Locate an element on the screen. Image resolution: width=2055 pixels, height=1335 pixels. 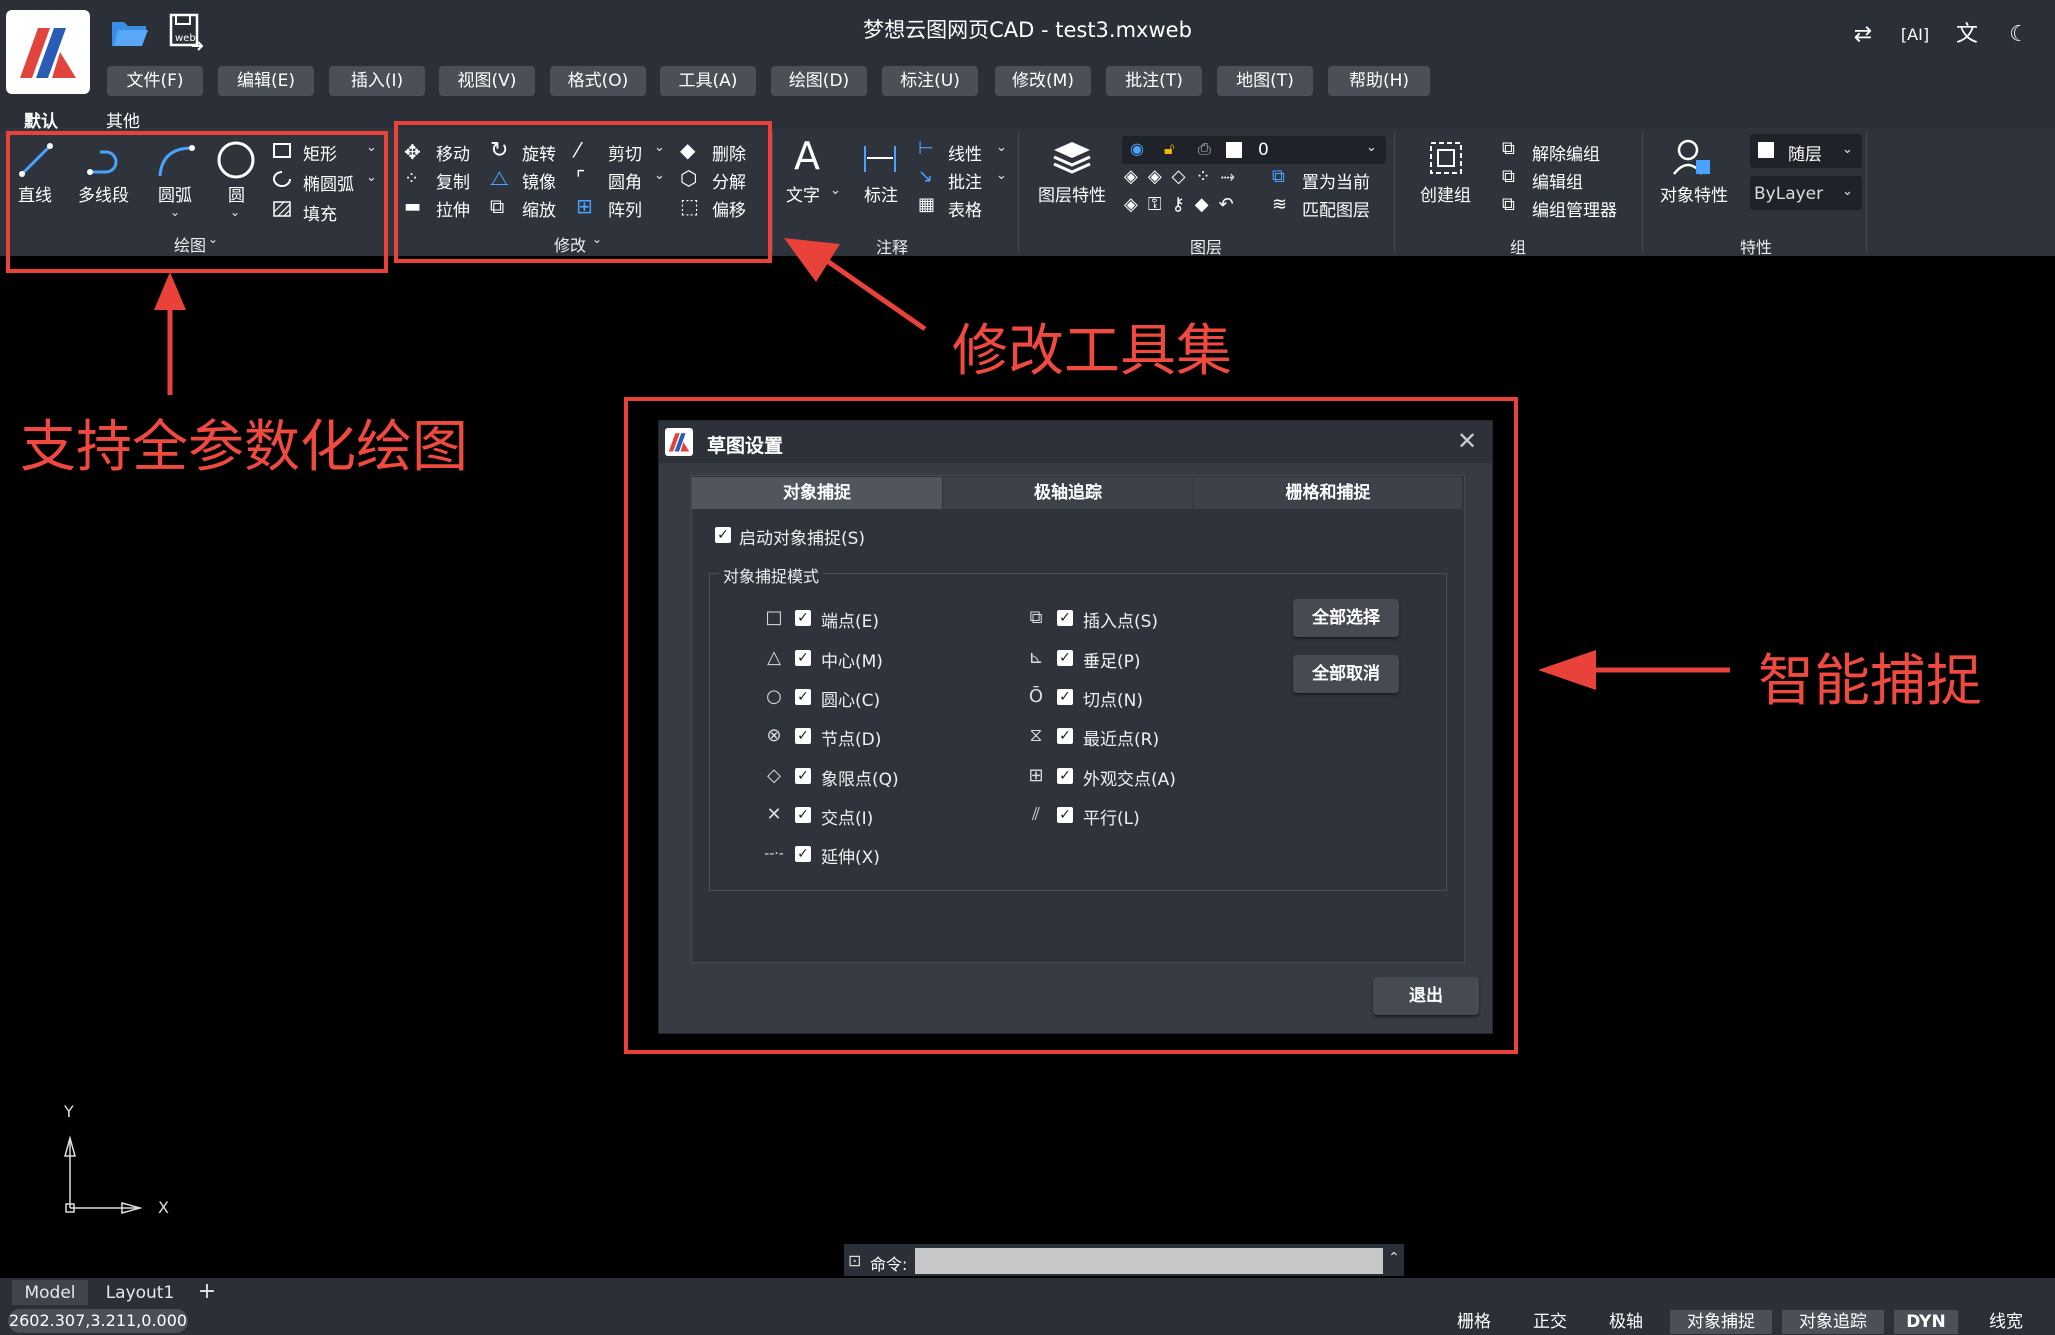
layer-tools-row2-icons: ◈⚿⚷◆↶ is located at coordinates (1184, 204).